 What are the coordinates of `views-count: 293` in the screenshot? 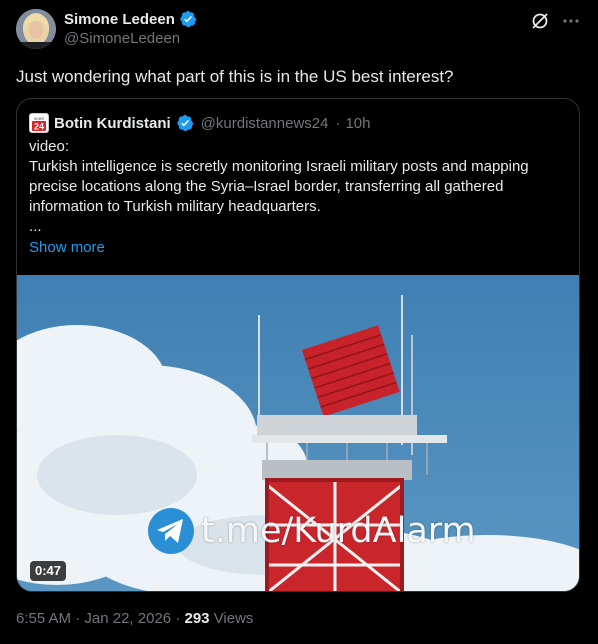 It's located at (196, 618).